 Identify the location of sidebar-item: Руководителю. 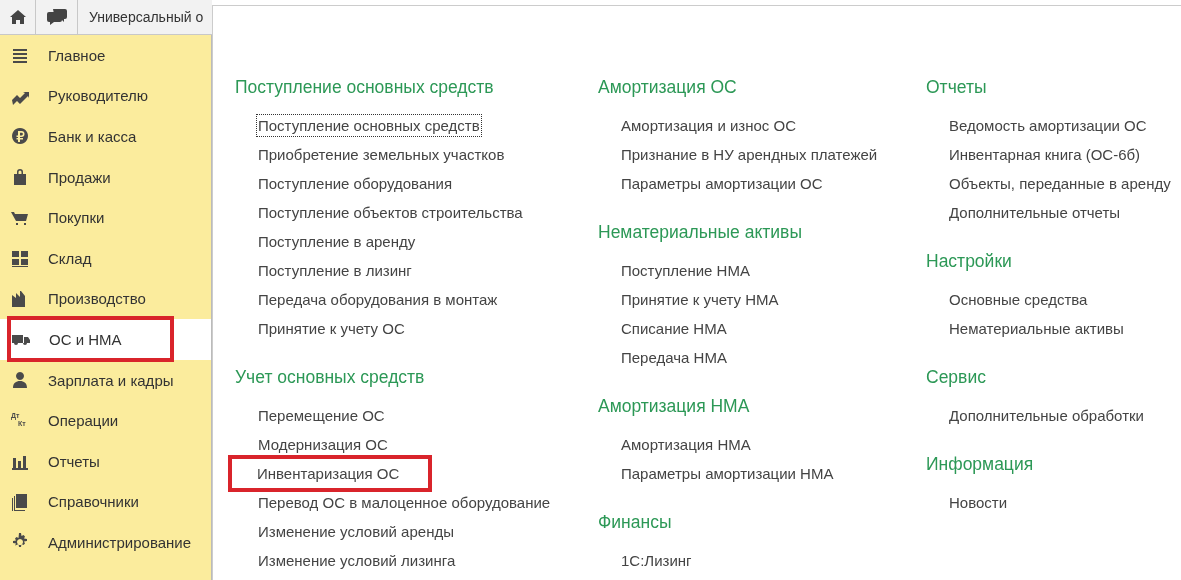
(105, 96).